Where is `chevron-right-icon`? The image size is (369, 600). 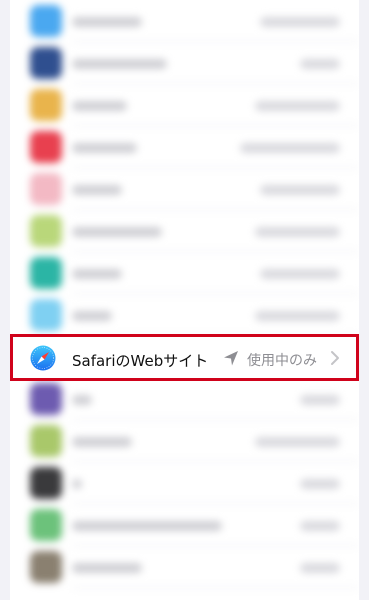
chevron-right-icon is located at coordinates (335, 358).